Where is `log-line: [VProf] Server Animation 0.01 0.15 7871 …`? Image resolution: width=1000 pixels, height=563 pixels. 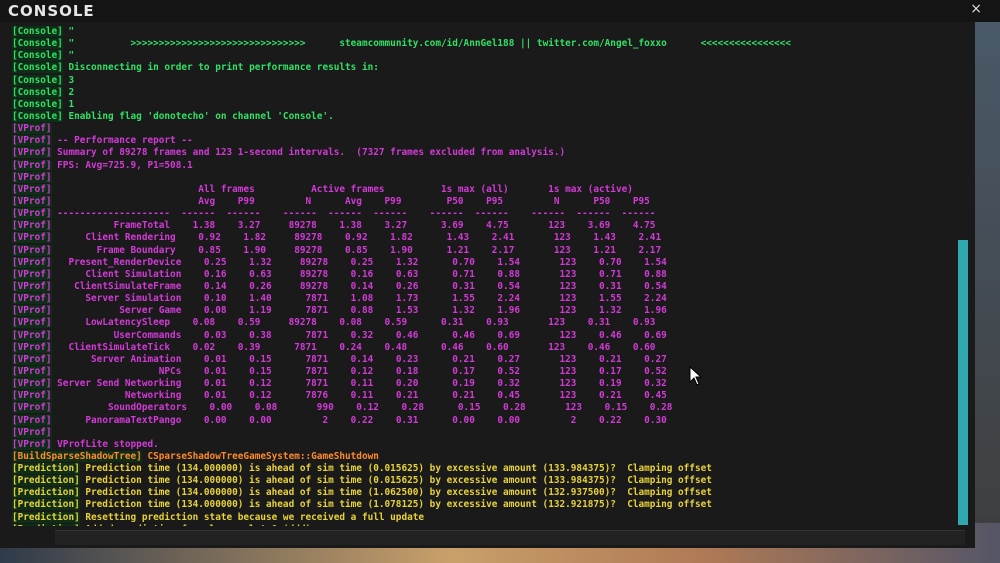 log-line: [VProf] Server Animation 0.01 0.15 7871 … is located at coordinates (479, 359).